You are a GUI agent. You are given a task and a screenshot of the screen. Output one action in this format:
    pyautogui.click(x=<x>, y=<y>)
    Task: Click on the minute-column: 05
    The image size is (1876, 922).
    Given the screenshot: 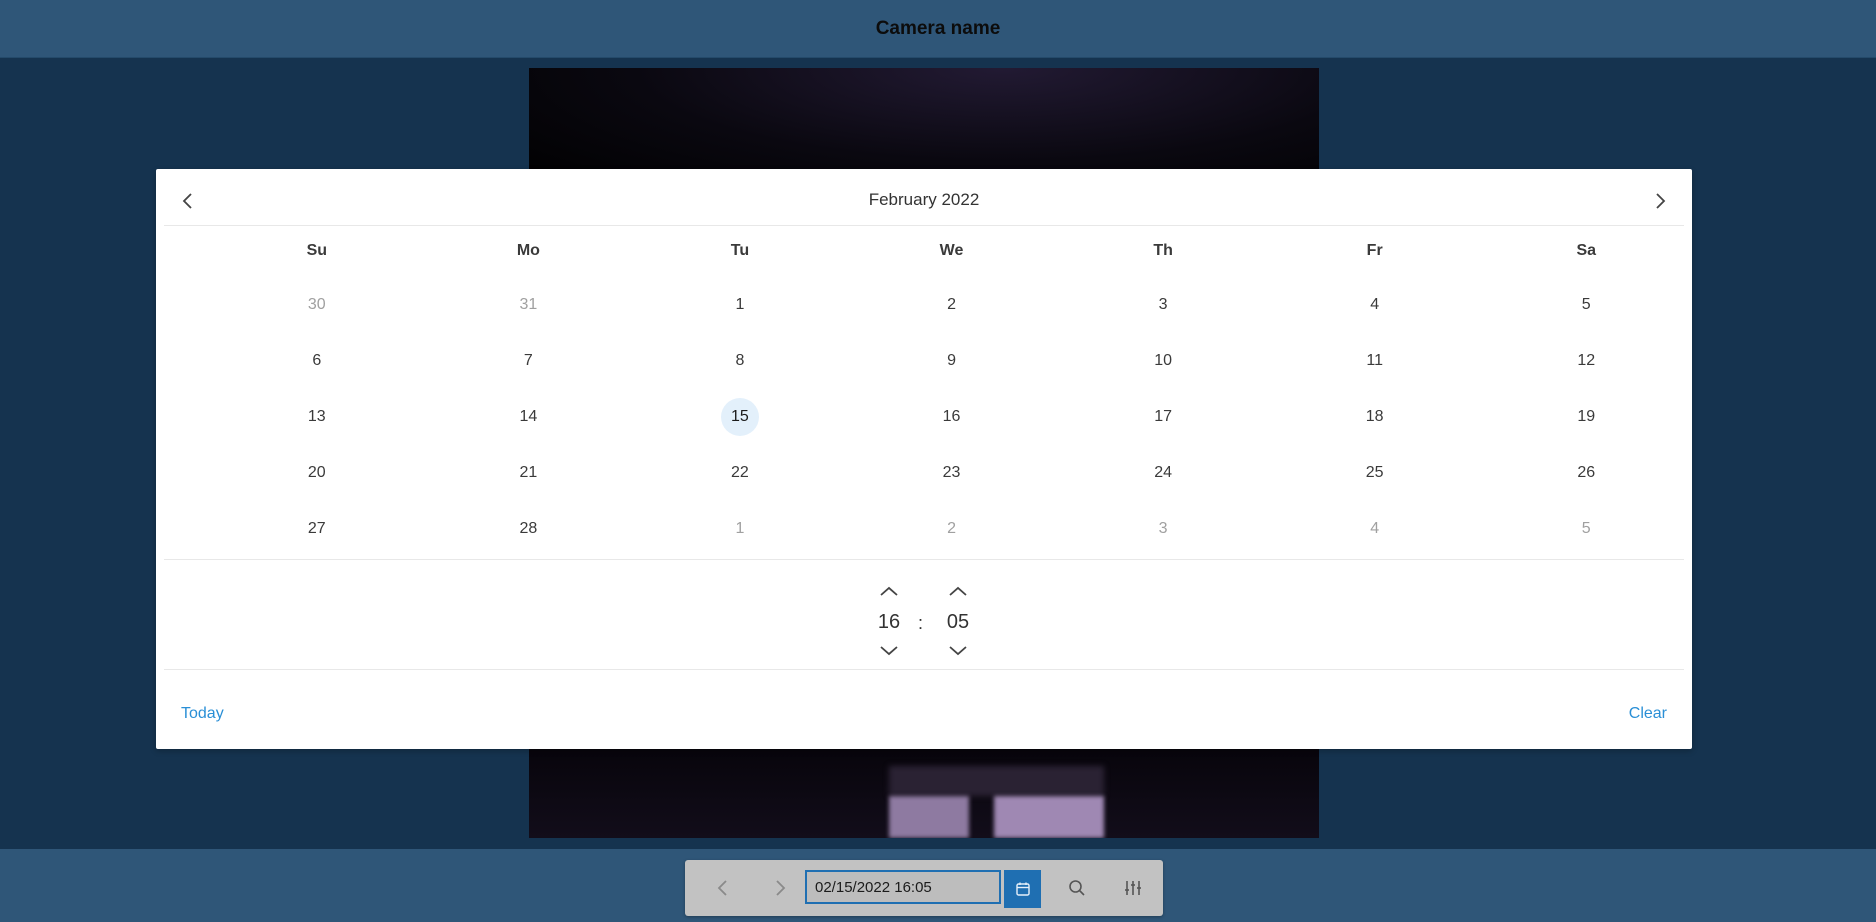 What is the action you would take?
    pyautogui.click(x=958, y=628)
    